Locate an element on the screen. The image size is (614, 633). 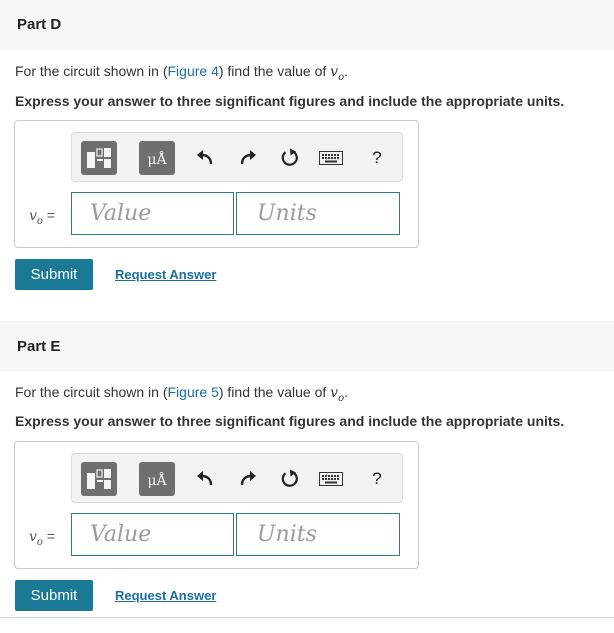
part-d-answer-box: μÅ ? vo = Value Units is located at coordinates (216, 184).